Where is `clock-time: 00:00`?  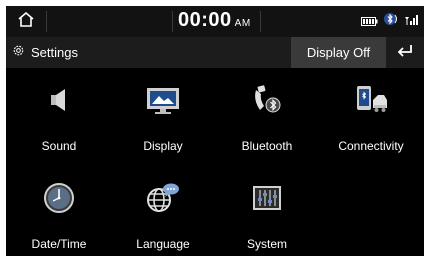
clock-time: 00:00 is located at coordinates (205, 20).